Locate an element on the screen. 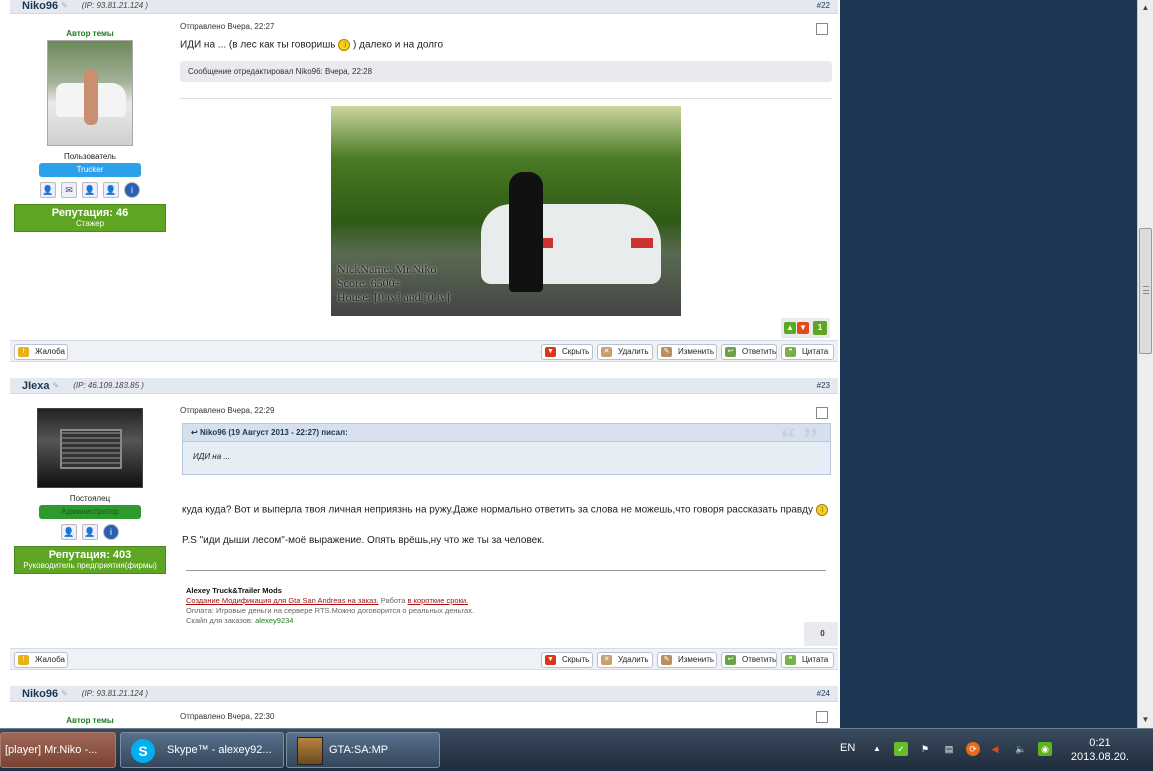 The width and height of the screenshot is (1153, 771). member-group: Постоялец is located at coordinates (90, 498).